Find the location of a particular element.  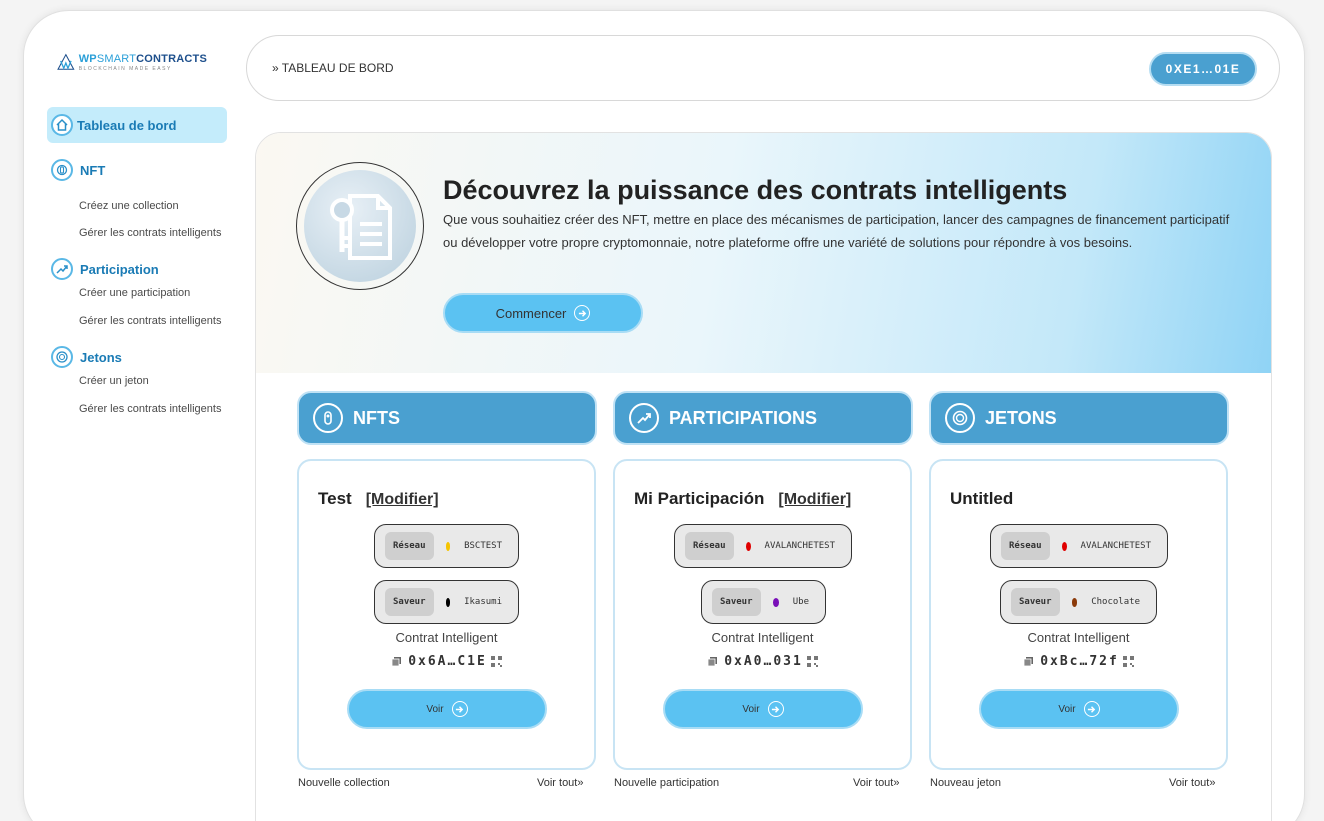

sidebar-link-manage-nft-contracts: Gérer les contrats intelligents is located at coordinates (150, 233).